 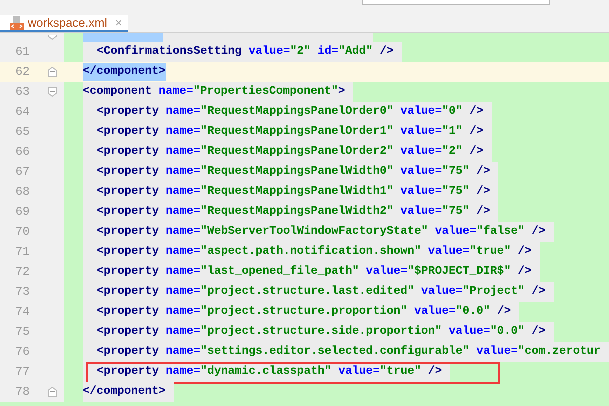 What do you see at coordinates (128, 392) in the screenshot?
I see `code-text: </component>` at bounding box center [128, 392].